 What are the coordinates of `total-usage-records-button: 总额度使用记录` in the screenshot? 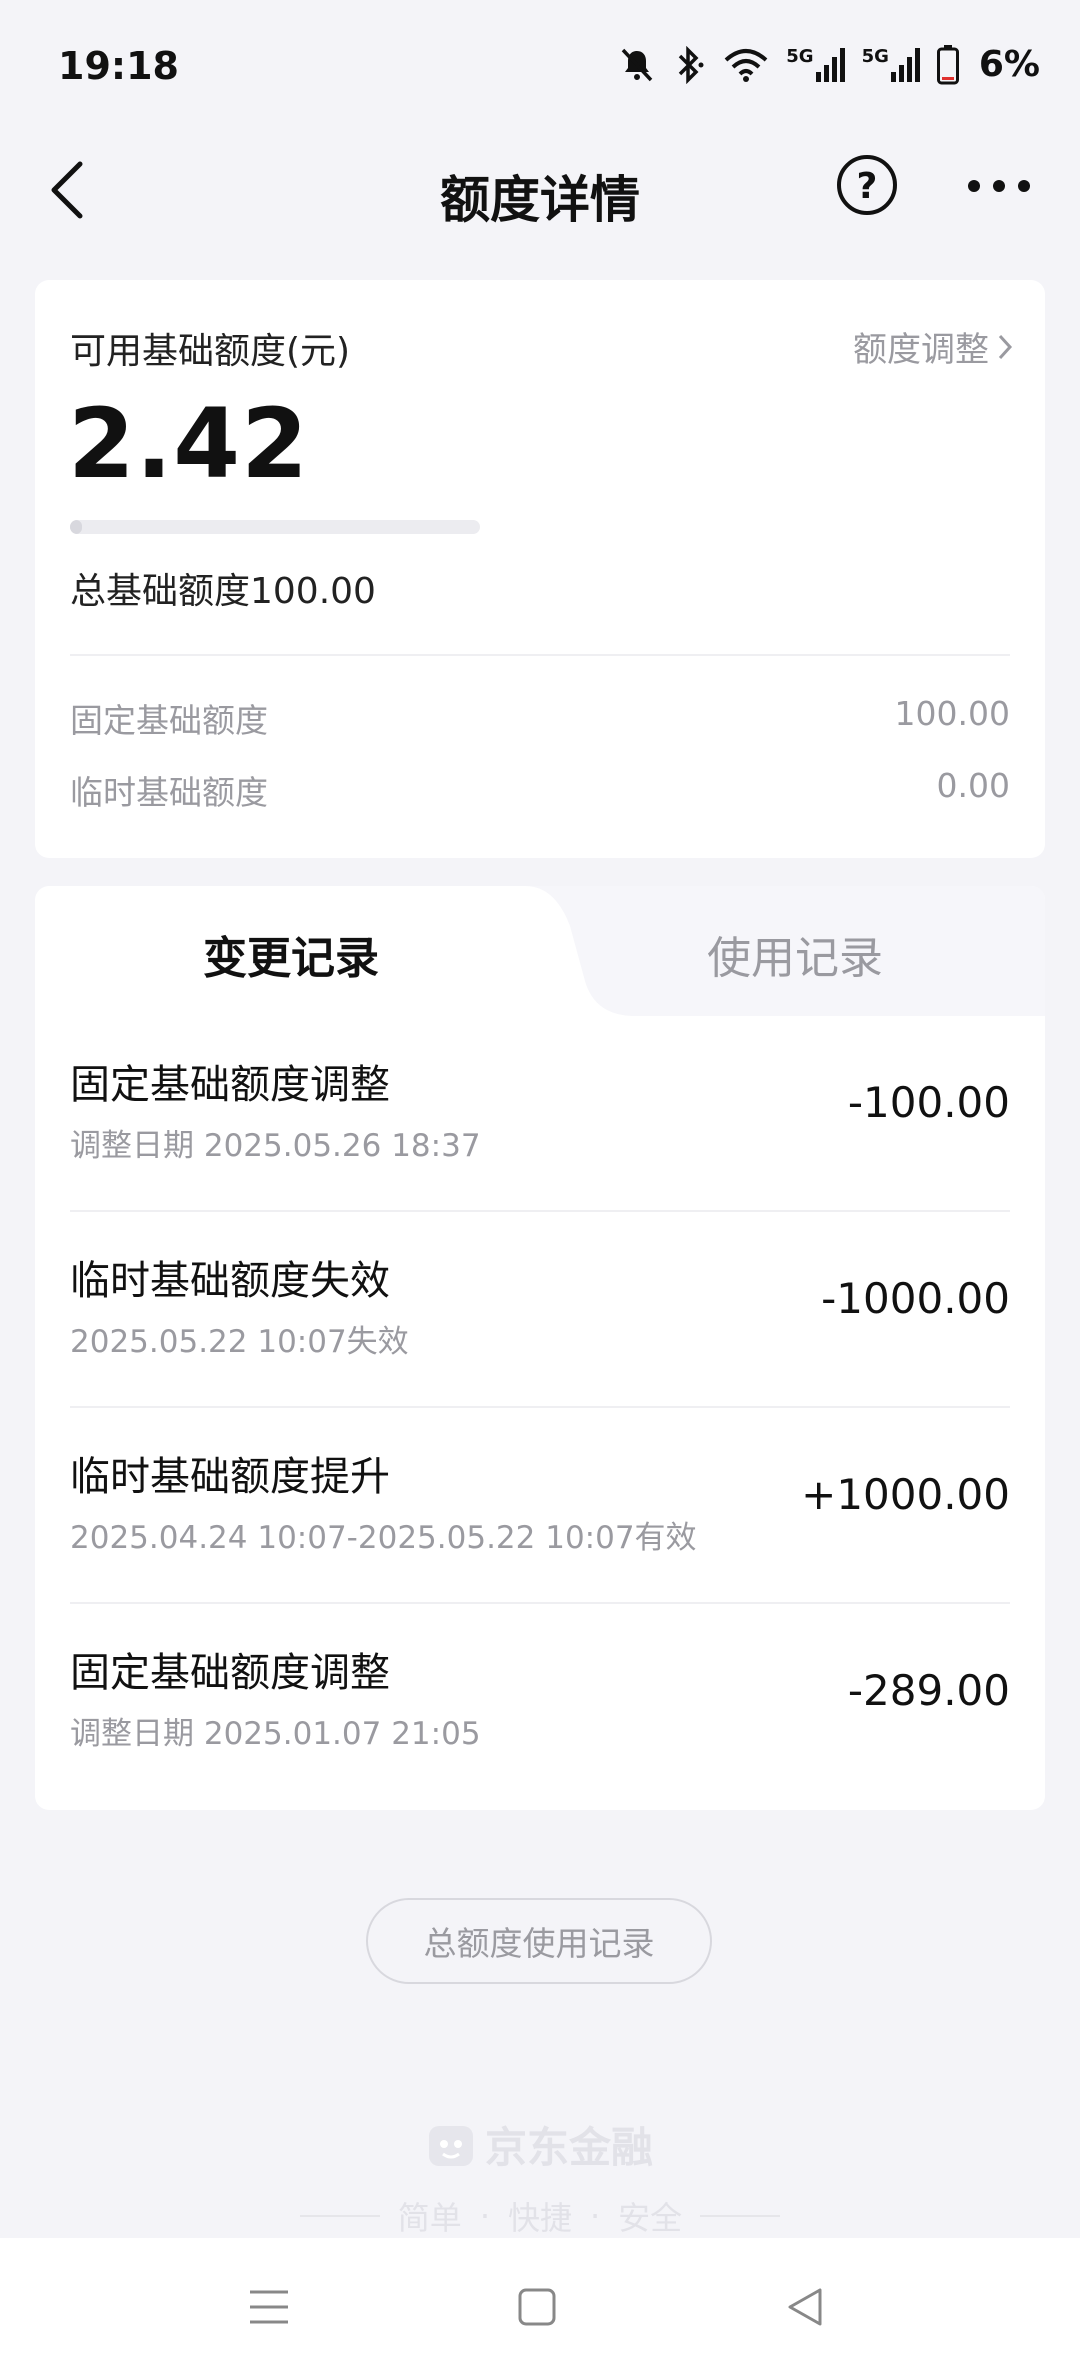 It's located at (539, 1941).